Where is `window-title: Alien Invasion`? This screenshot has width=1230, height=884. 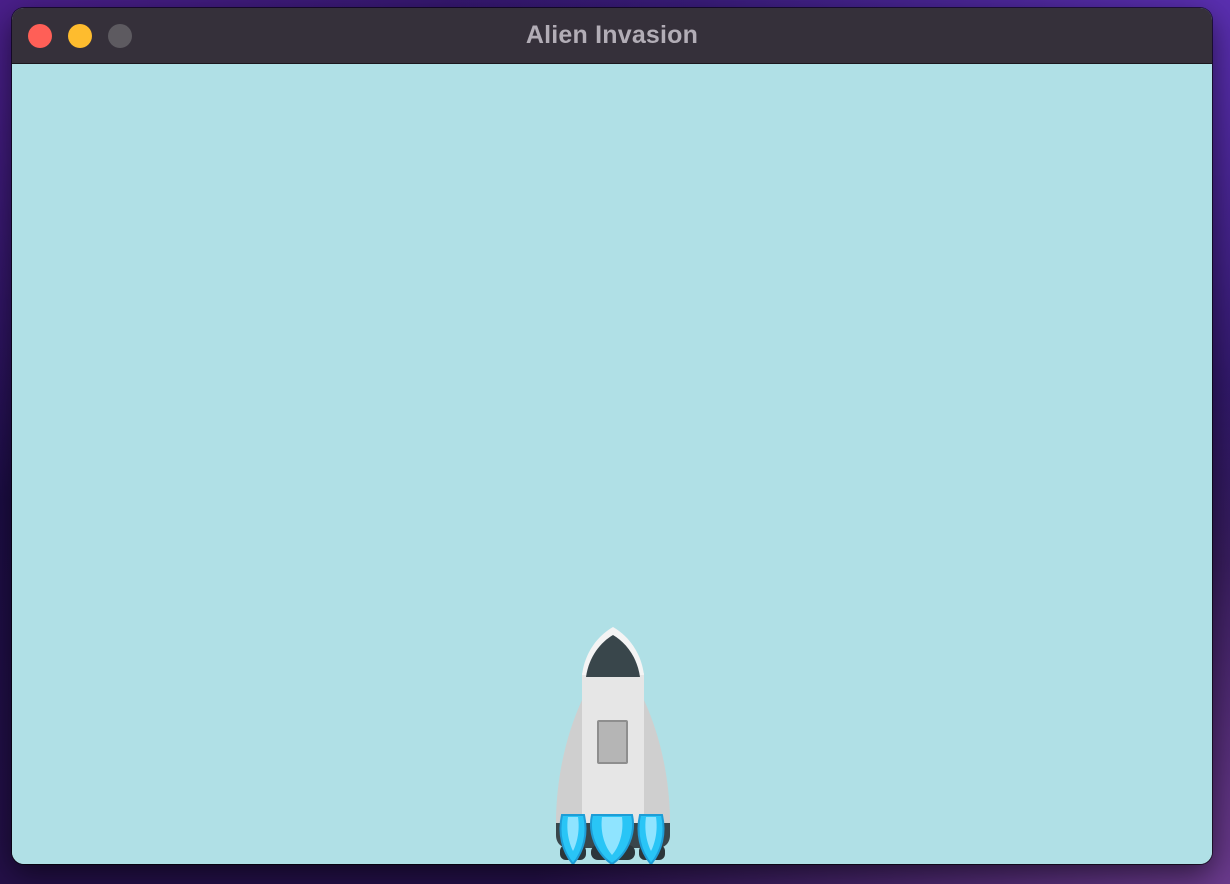 window-title: Alien Invasion is located at coordinates (612, 35).